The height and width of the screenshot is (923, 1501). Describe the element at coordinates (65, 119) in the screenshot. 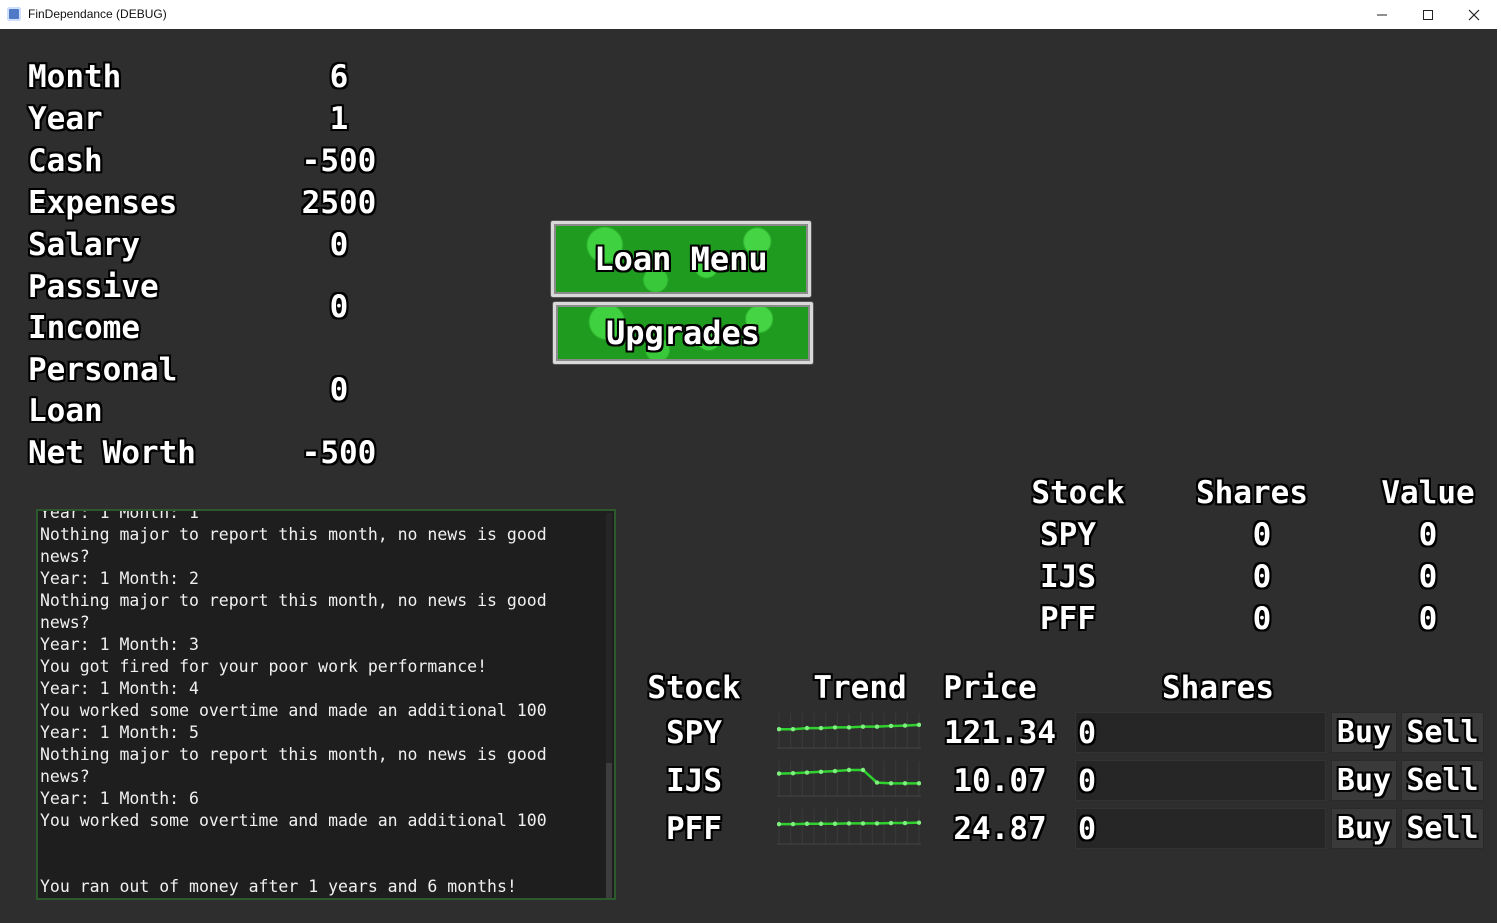

I see `stat-label-year: Year` at that location.